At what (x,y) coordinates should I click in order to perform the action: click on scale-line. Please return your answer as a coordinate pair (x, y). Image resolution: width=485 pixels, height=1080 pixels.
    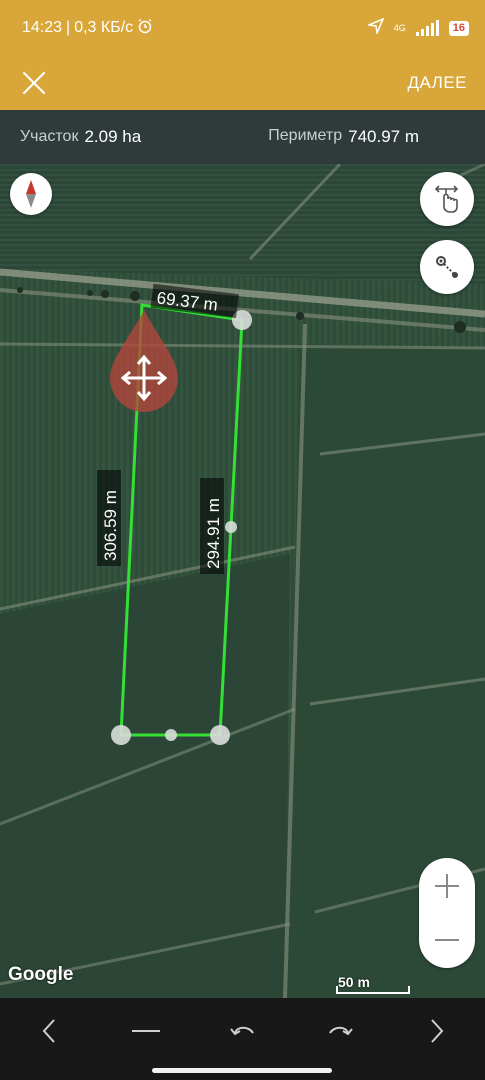
    Looking at the image, I should click on (373, 993).